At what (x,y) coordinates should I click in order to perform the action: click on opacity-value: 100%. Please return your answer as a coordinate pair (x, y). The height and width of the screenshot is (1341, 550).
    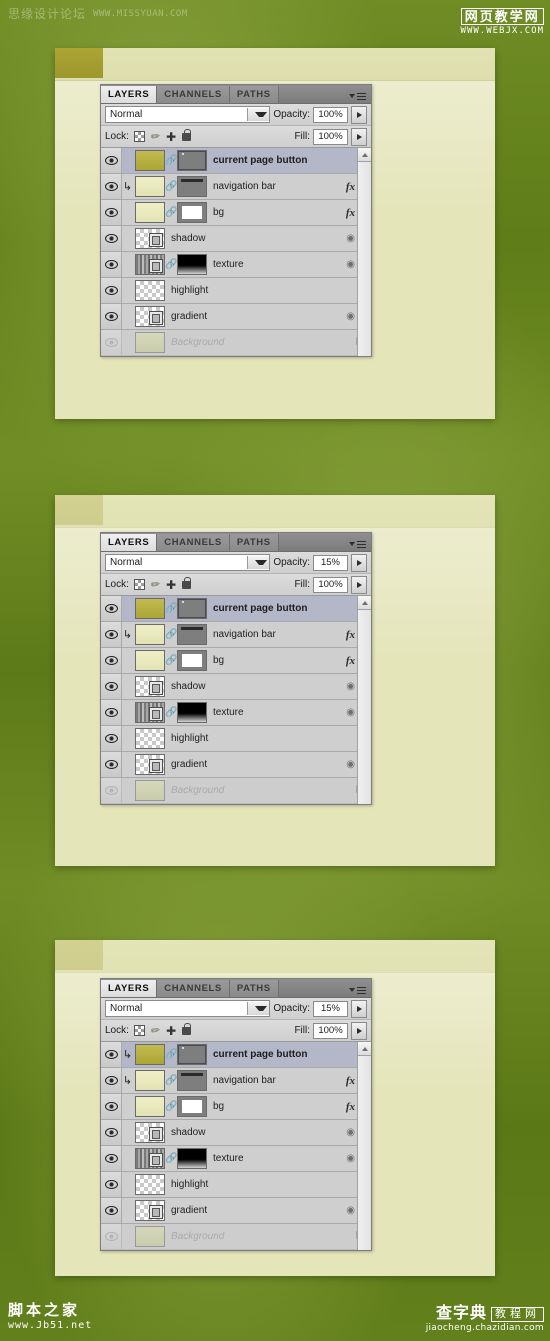
    Looking at the image, I should click on (330, 114).